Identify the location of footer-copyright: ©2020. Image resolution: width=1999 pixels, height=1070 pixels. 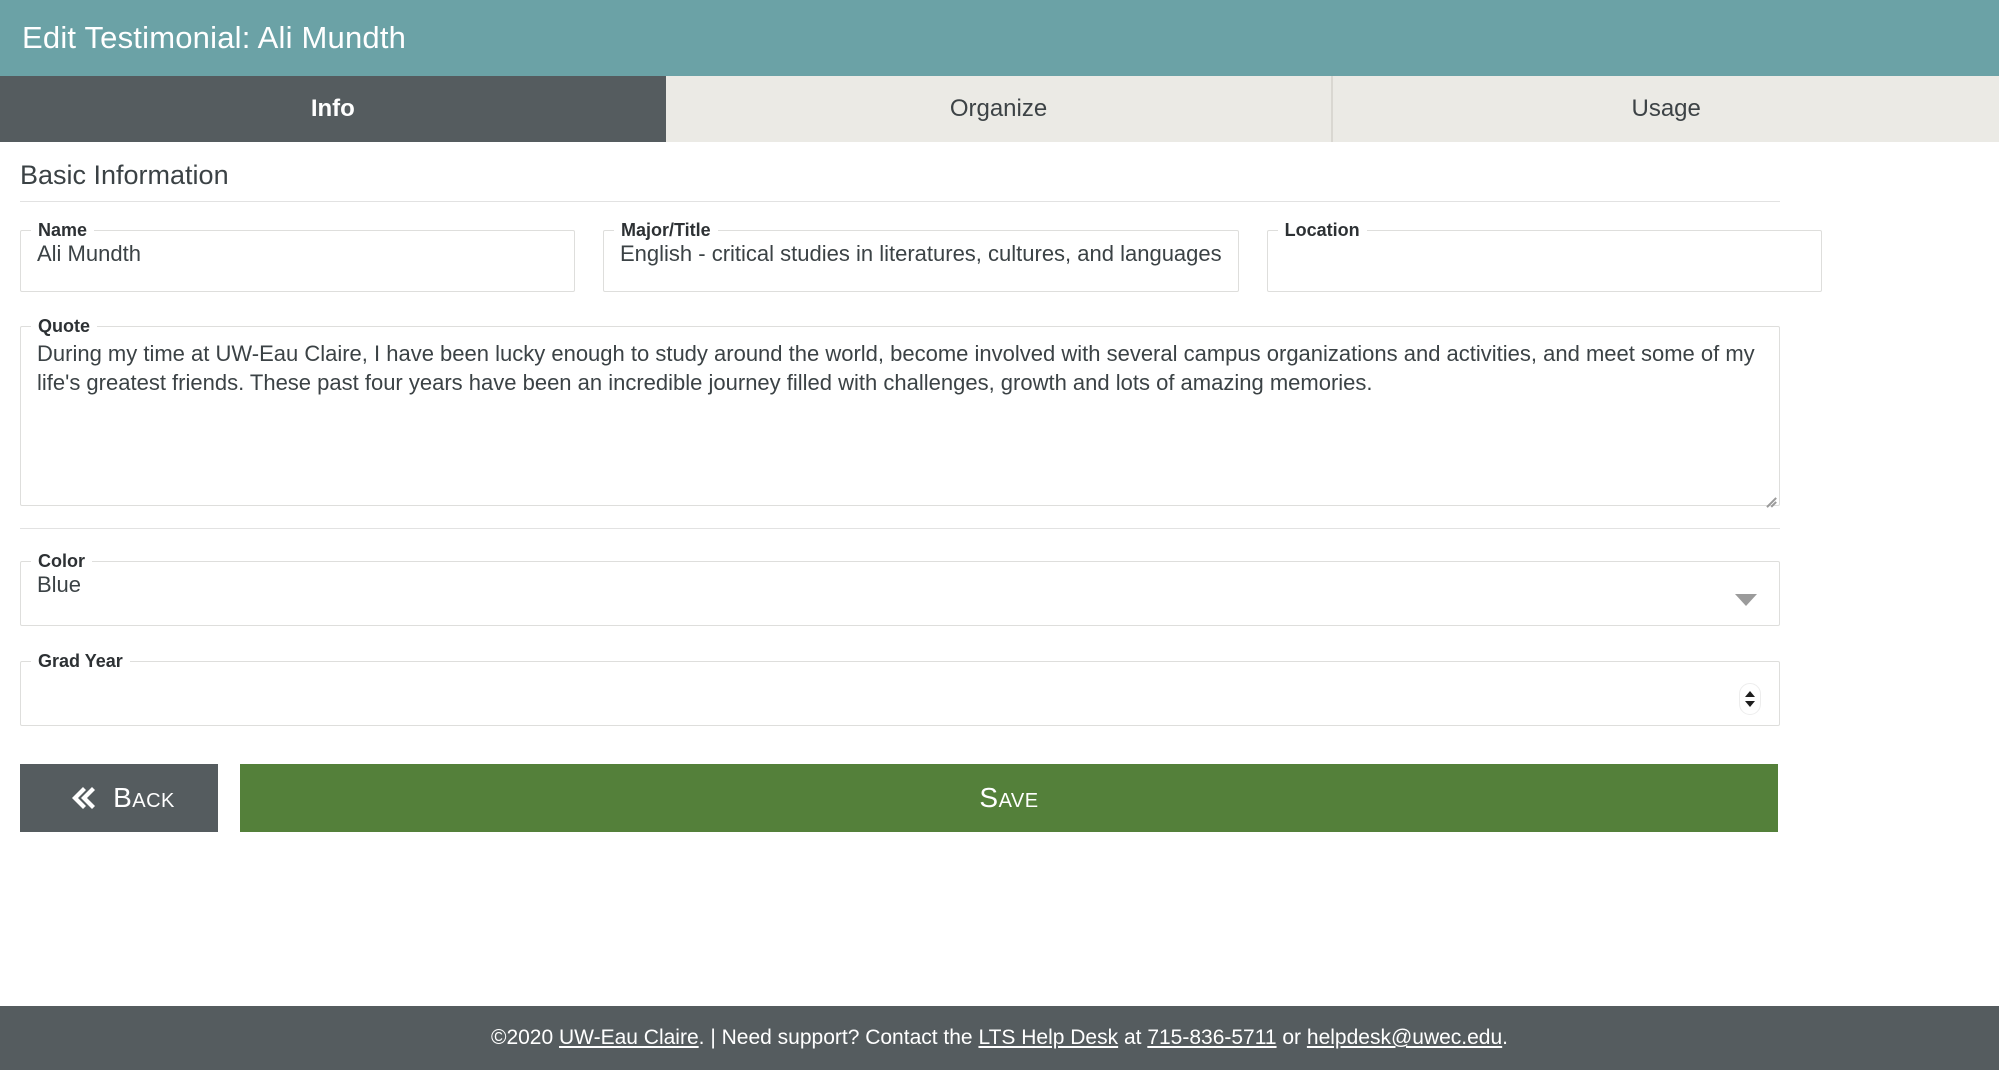
(524, 1037).